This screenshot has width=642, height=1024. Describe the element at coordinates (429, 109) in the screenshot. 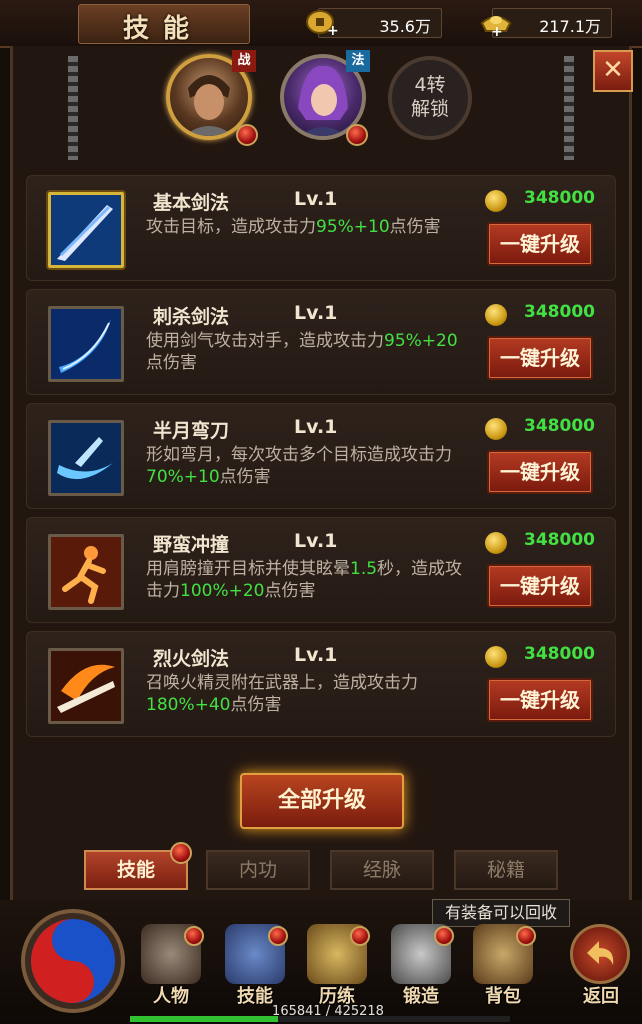

I see `unlock-label-line2: 解锁` at that location.